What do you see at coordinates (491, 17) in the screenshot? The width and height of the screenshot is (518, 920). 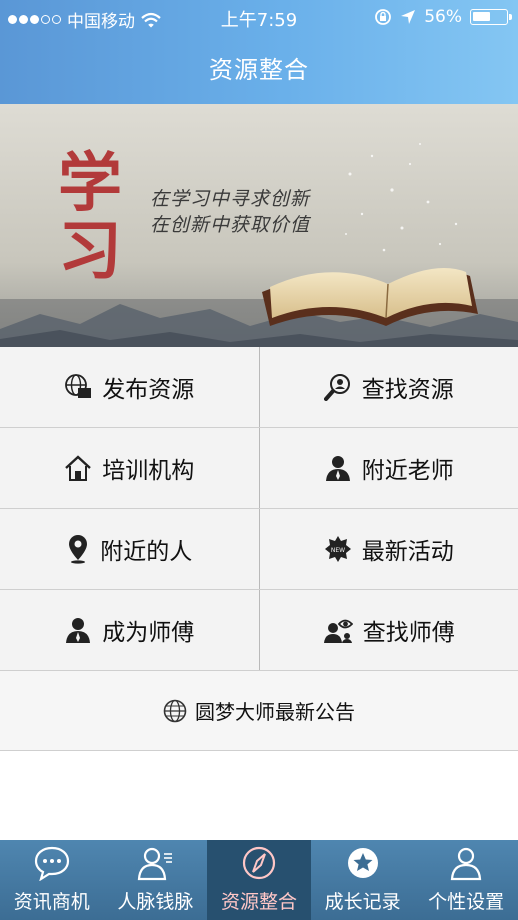 I see `battery-icon` at bounding box center [491, 17].